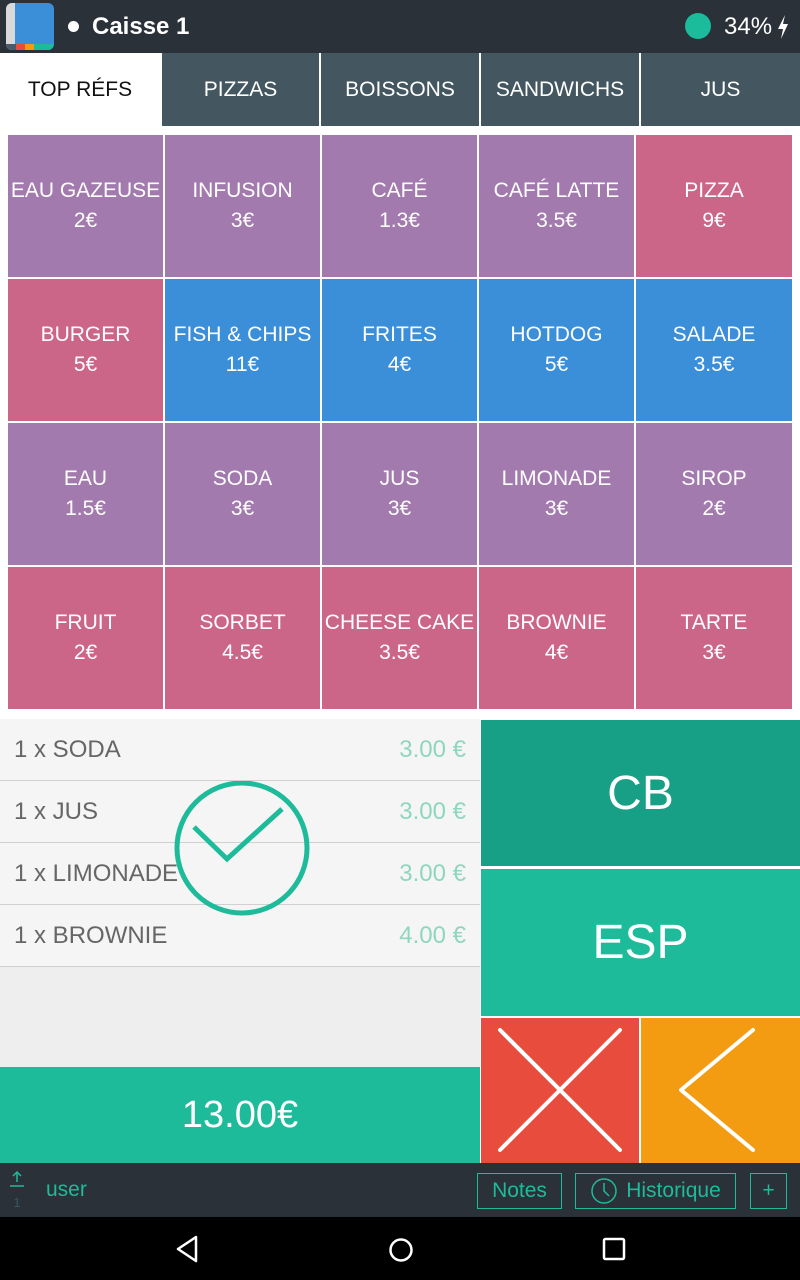 The image size is (800, 1280). I want to click on tab-boissons: BOISSONS, so click(400, 89).